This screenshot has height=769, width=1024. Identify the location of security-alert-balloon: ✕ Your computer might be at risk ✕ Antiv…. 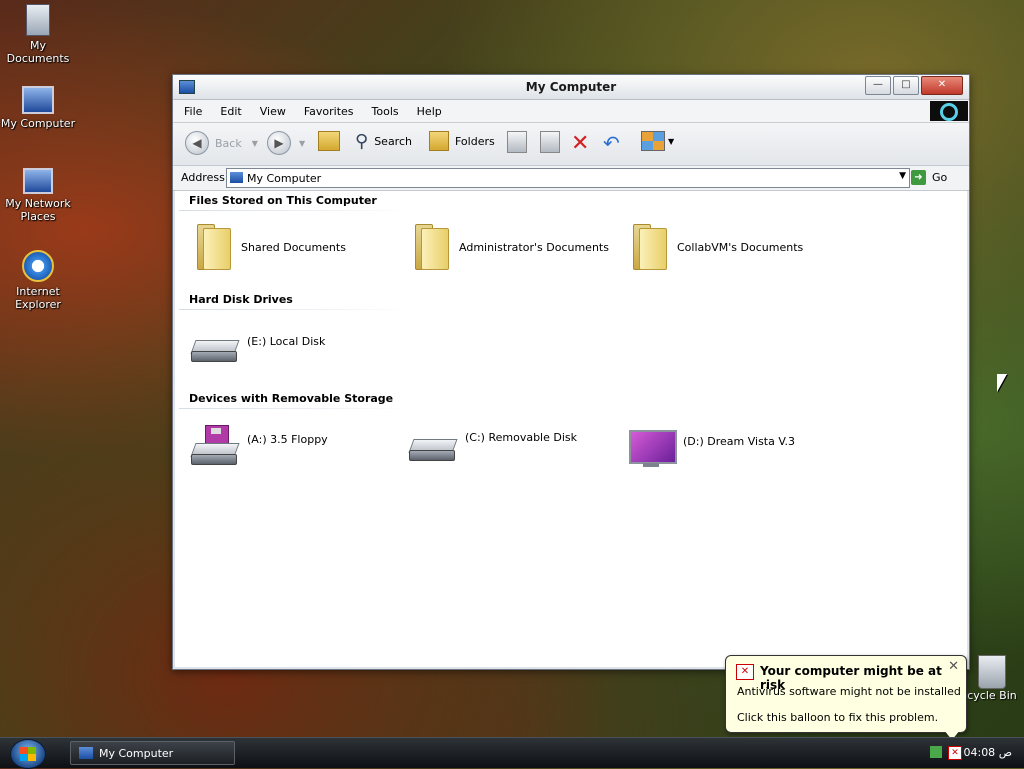
(846, 697).